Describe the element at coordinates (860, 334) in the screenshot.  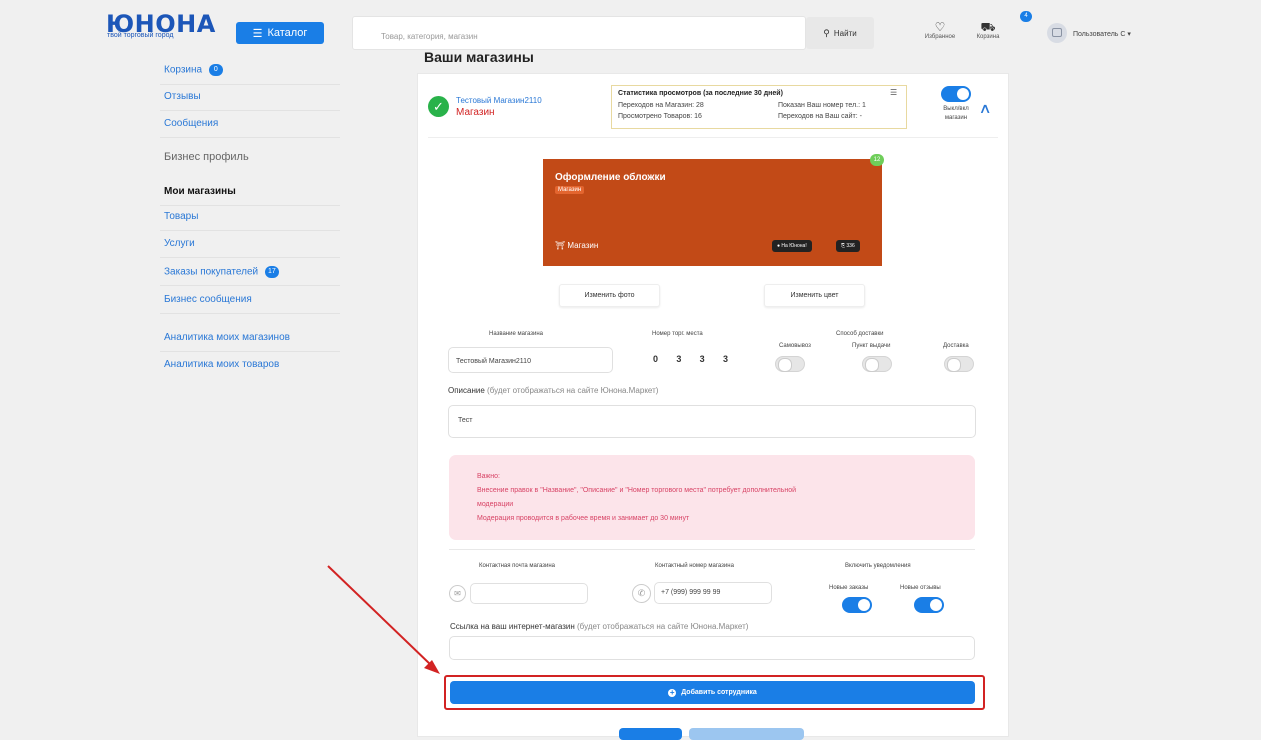
I see `delivery-method-label: Способ доставки` at that location.